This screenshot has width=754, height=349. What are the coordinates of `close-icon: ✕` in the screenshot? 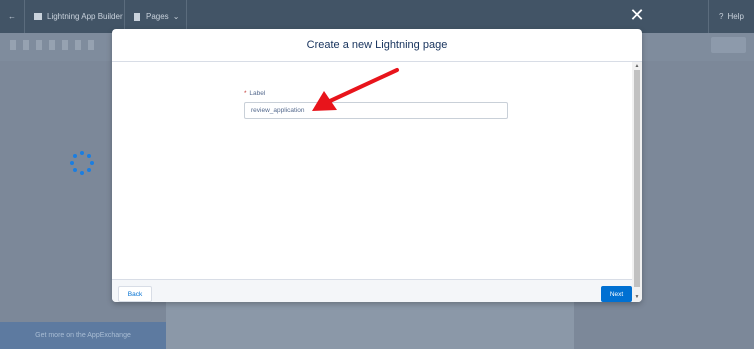 It's located at (637, 15).